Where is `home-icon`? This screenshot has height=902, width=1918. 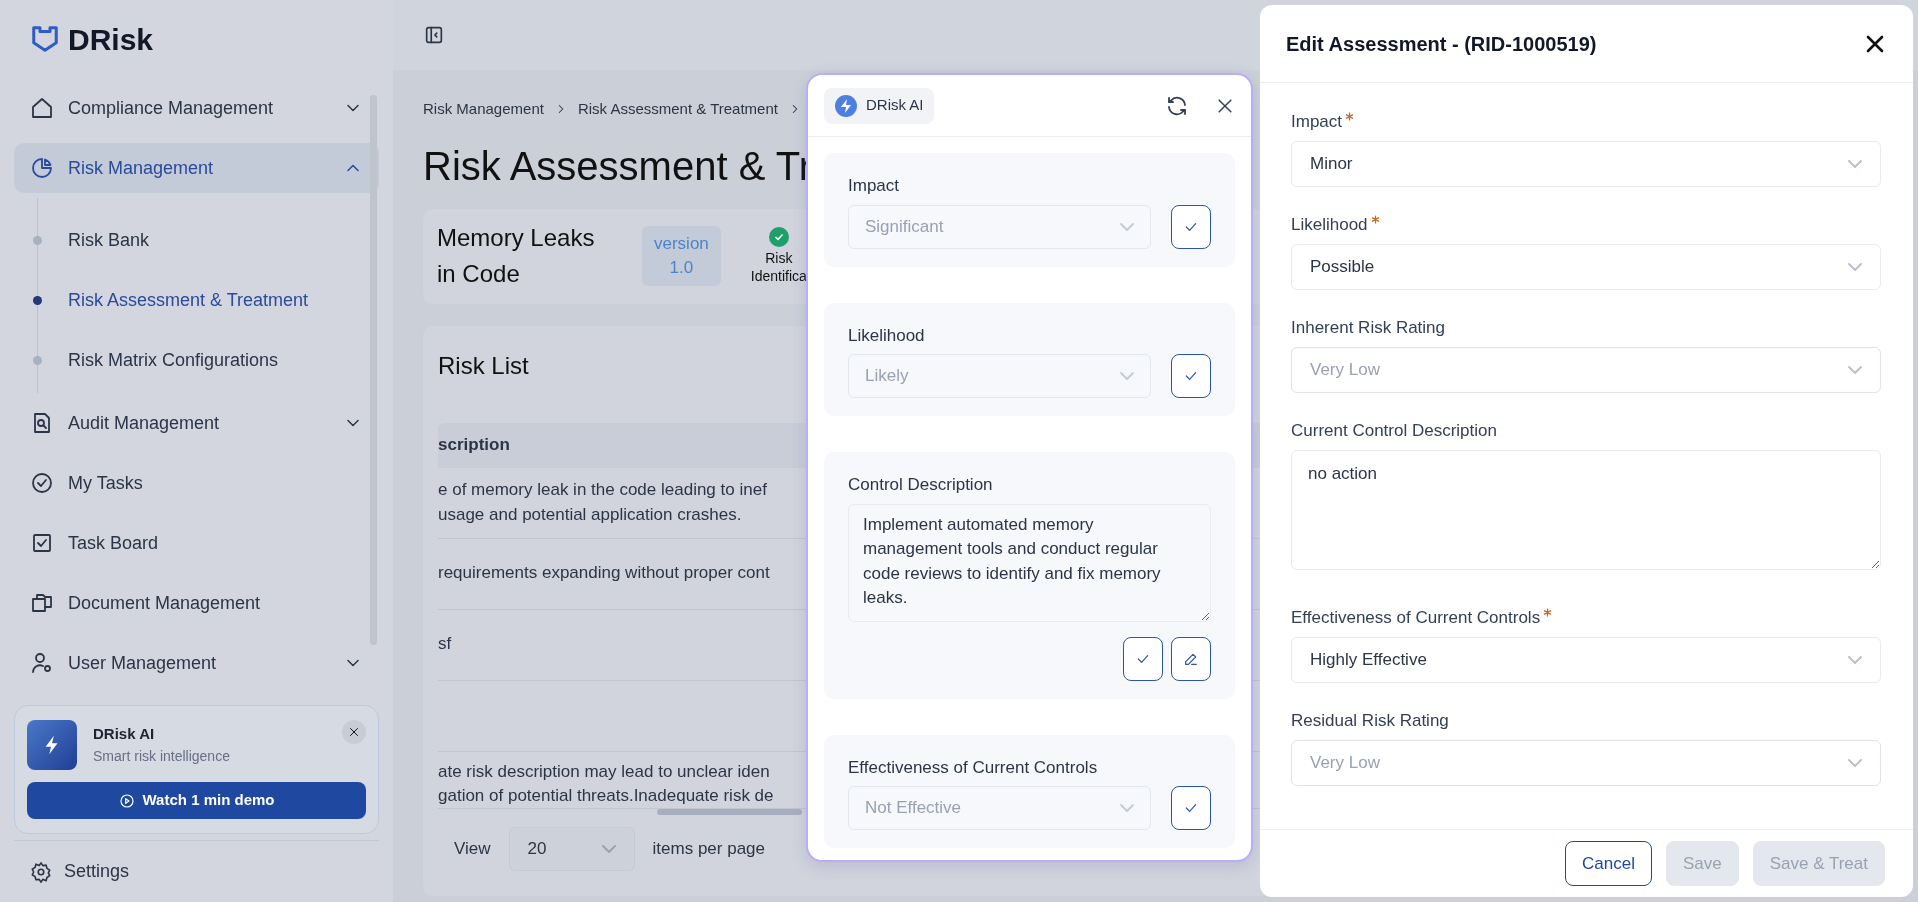
home-icon is located at coordinates (42, 108).